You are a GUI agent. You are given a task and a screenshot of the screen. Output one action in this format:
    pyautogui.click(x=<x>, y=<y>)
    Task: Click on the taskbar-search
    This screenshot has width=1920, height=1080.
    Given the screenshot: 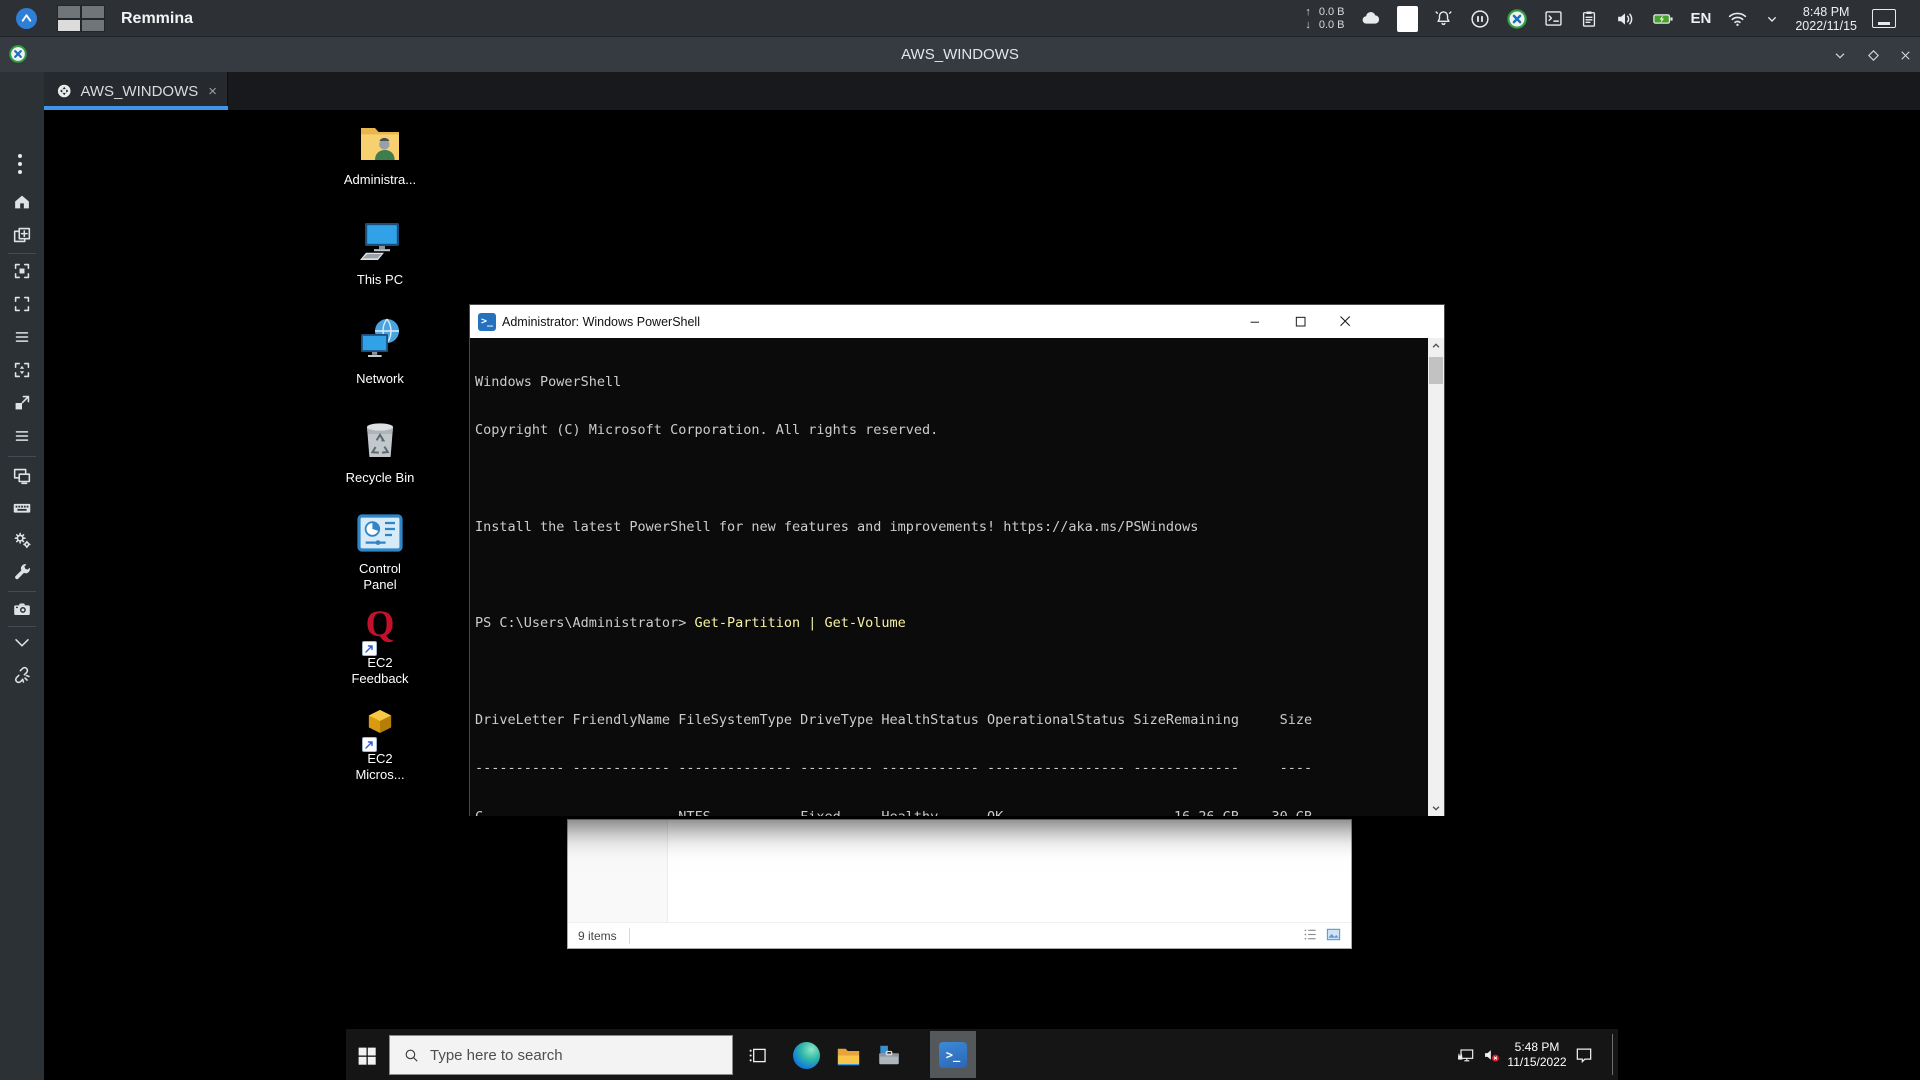 What is the action you would take?
    pyautogui.click(x=561, y=1055)
    